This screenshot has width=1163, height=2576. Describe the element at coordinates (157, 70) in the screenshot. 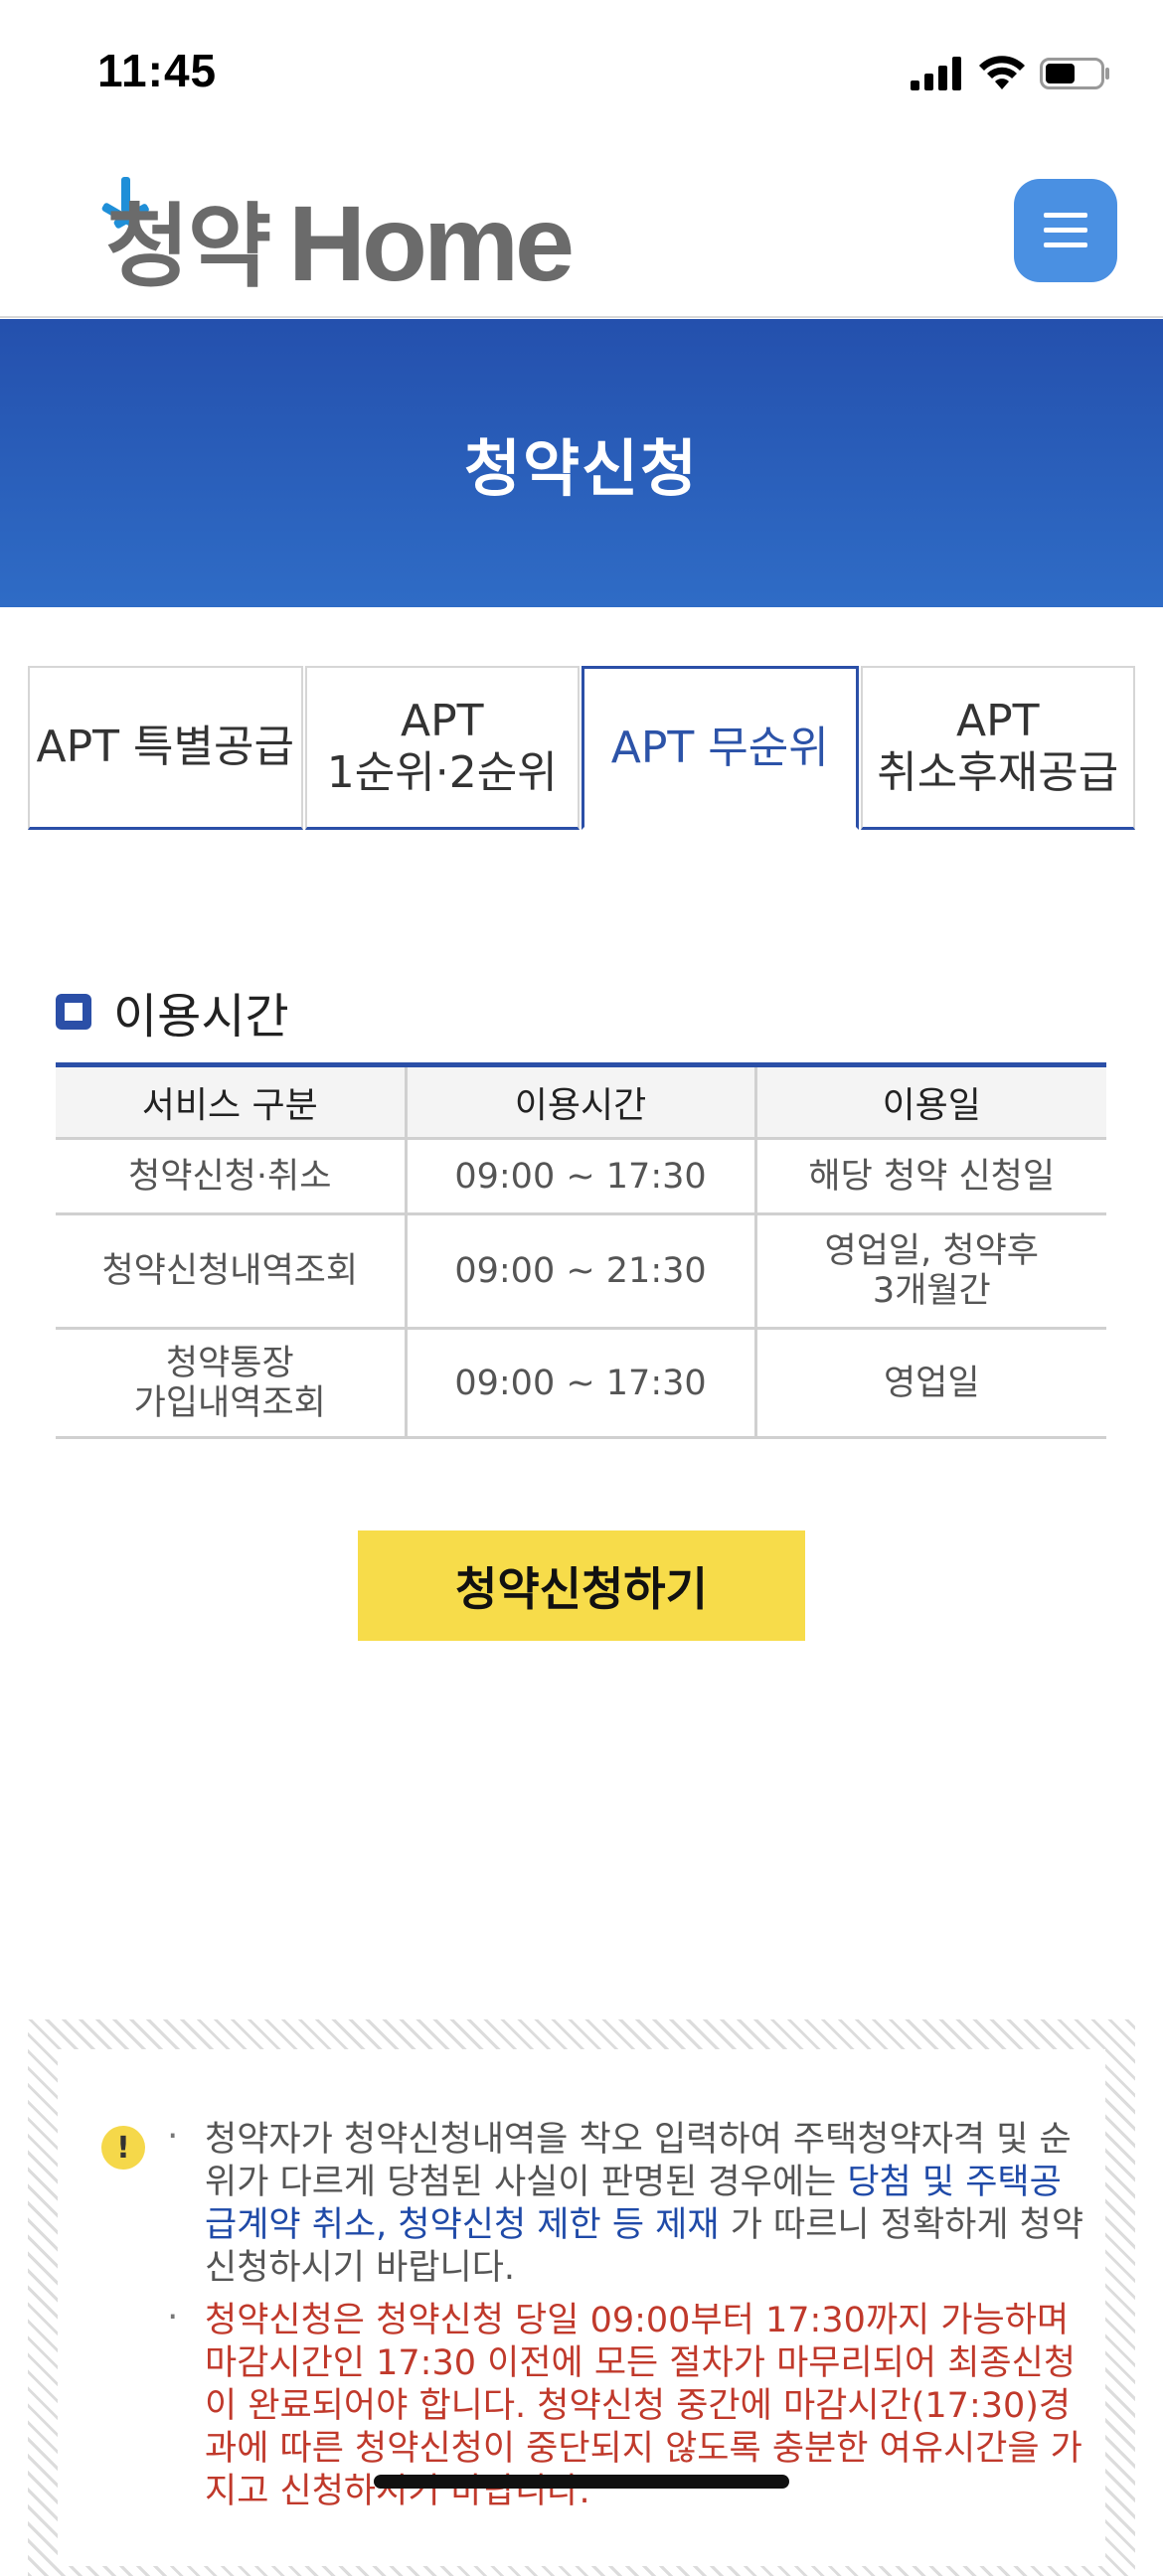

I see `status-time: 11:45` at that location.